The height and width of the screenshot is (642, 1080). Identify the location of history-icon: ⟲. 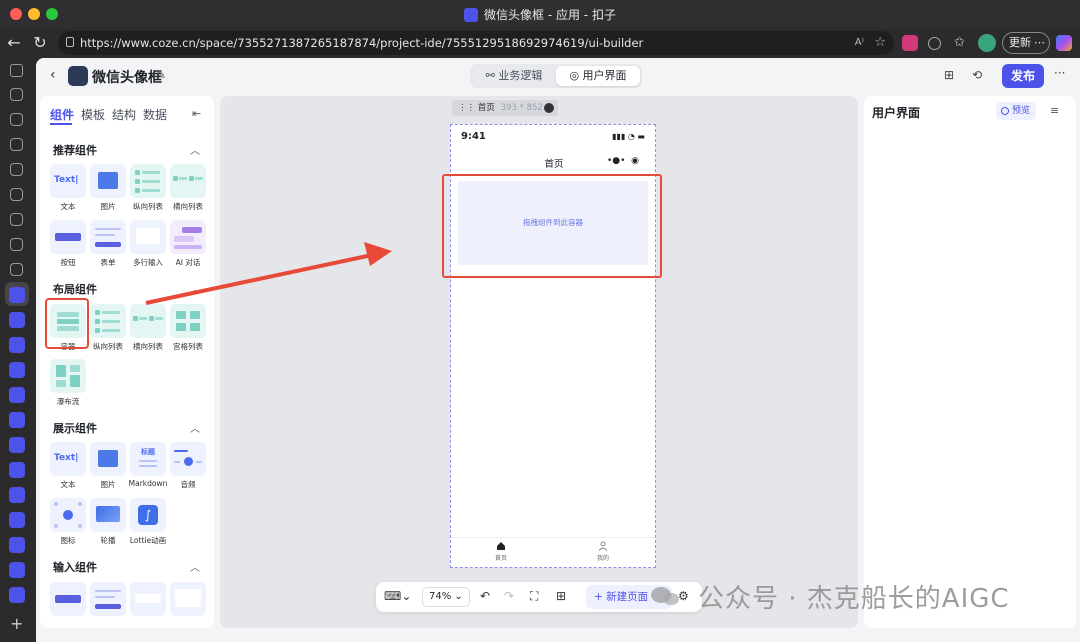
(977, 75).